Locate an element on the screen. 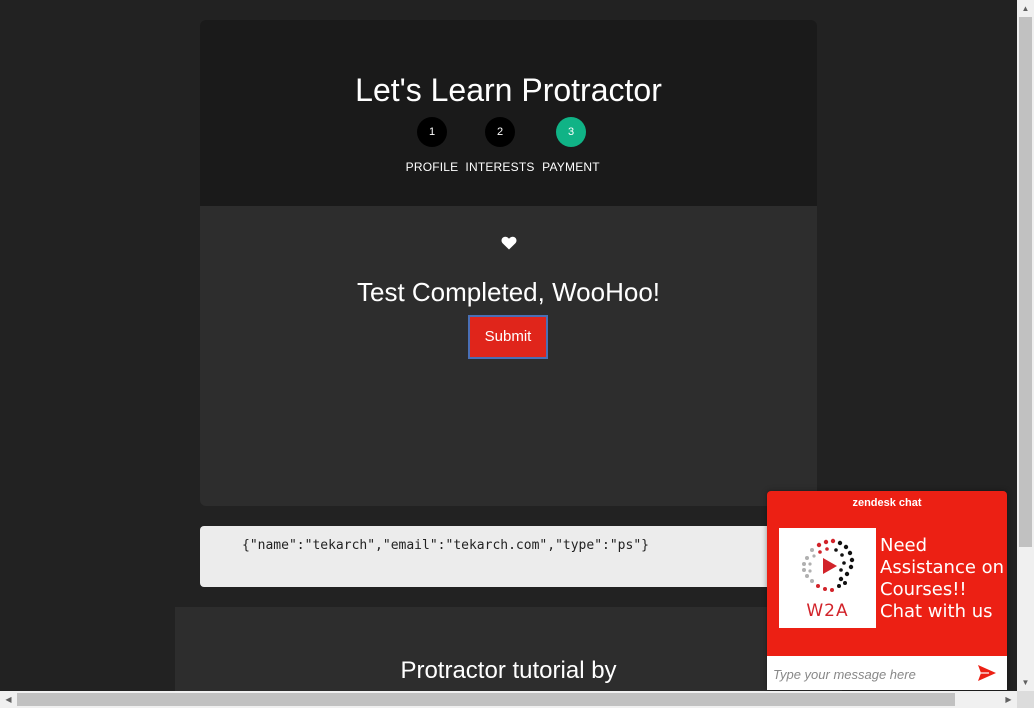 This screenshot has height=708, width=1034. step-number: 1 is located at coordinates (432, 132).